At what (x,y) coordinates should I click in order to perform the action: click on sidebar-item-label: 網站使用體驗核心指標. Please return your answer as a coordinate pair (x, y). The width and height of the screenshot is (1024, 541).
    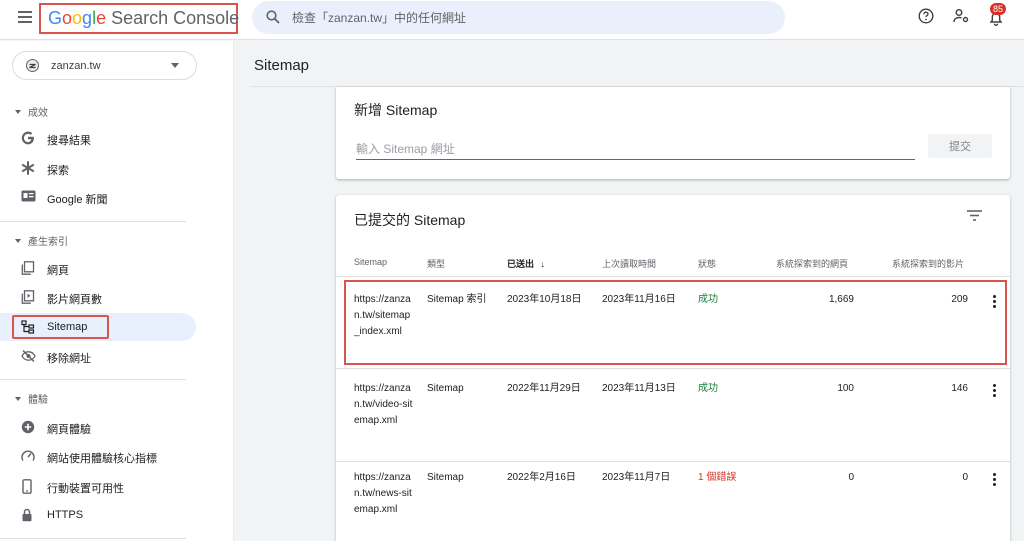
    Looking at the image, I should click on (102, 459).